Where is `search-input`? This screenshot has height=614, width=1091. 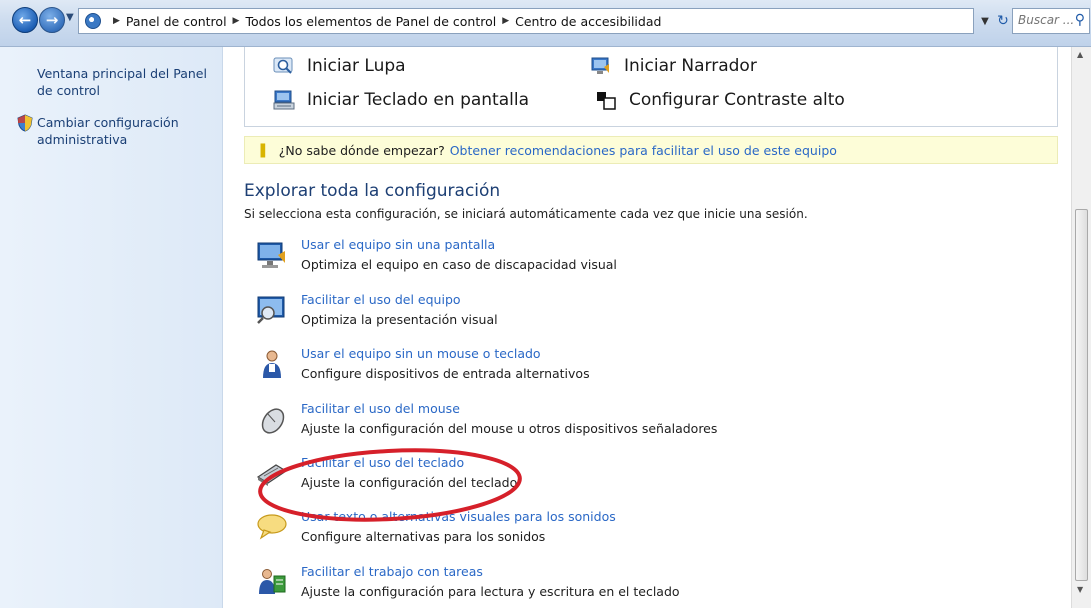
search-input is located at coordinates (1044, 20).